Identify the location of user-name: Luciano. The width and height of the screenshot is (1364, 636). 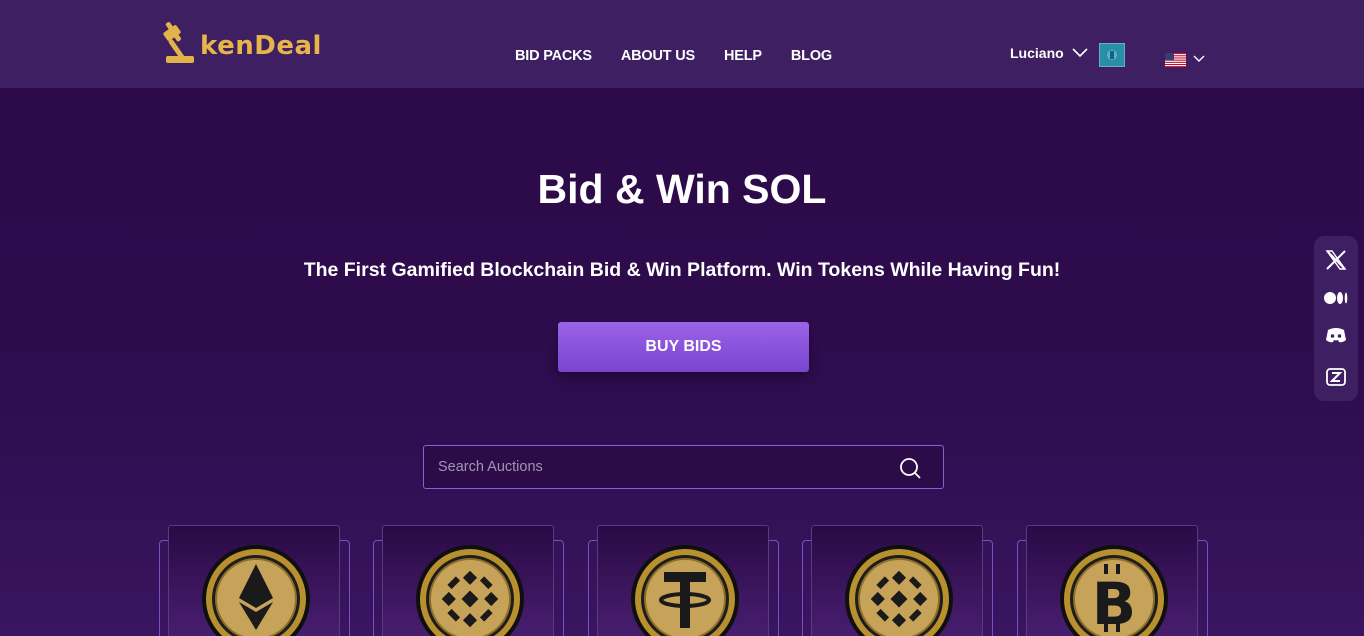
(1037, 53).